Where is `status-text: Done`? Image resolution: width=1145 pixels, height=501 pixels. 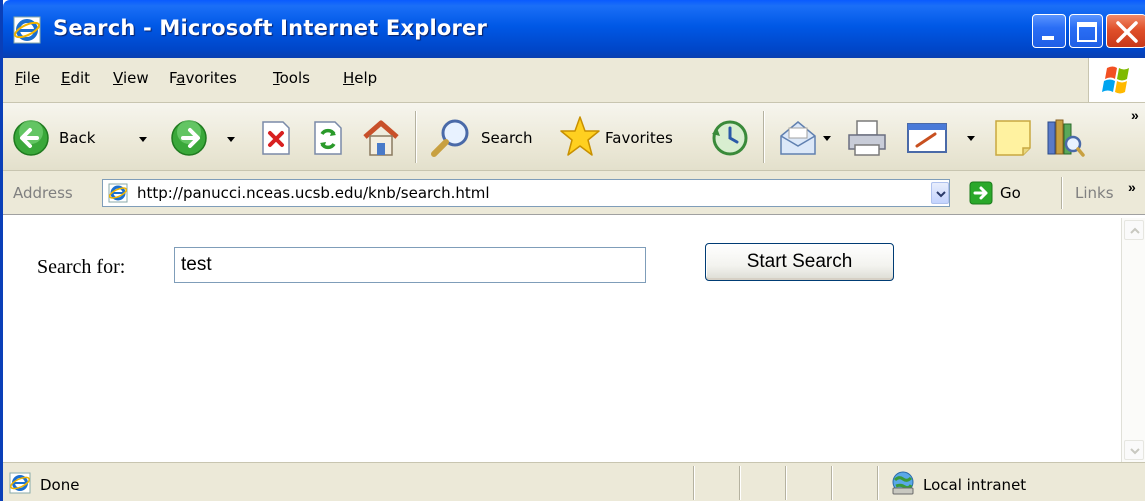
status-text: Done is located at coordinates (60, 485).